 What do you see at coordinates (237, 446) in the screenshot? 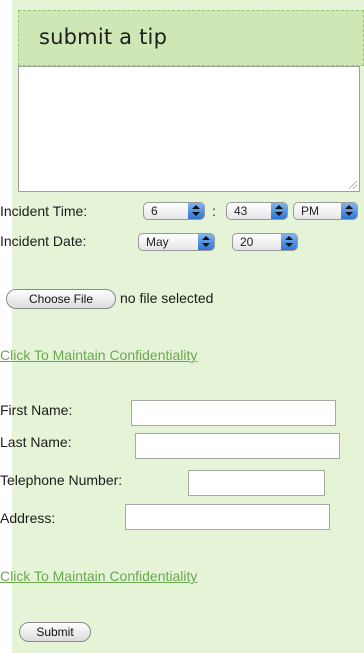
I see `last-name-input` at bounding box center [237, 446].